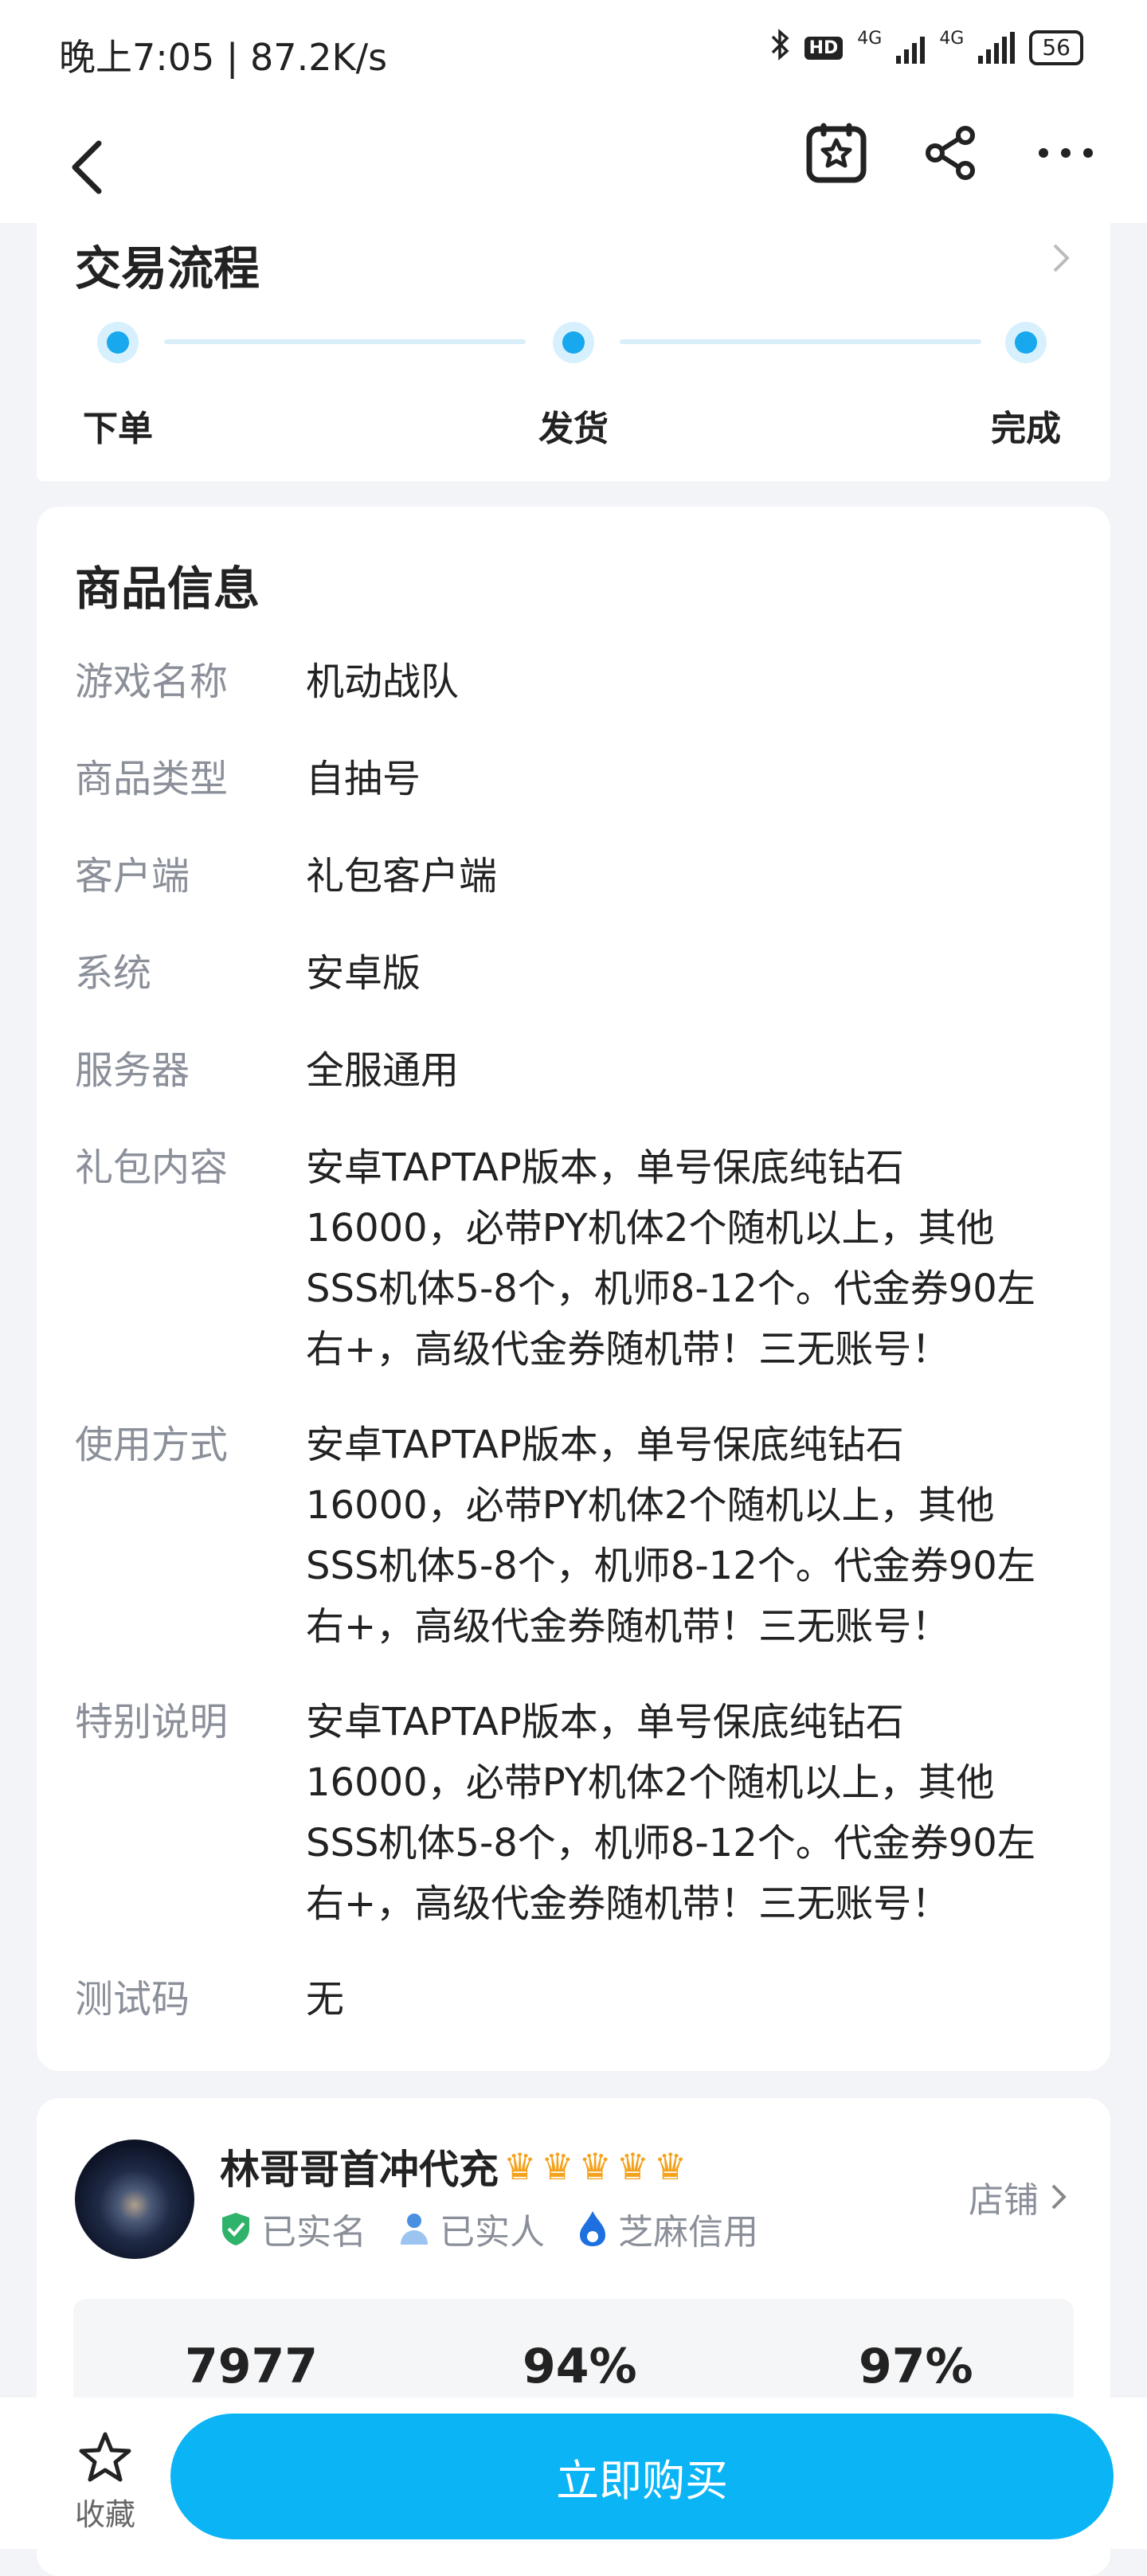  I want to click on step-label-ship: 发货, so click(573, 429).